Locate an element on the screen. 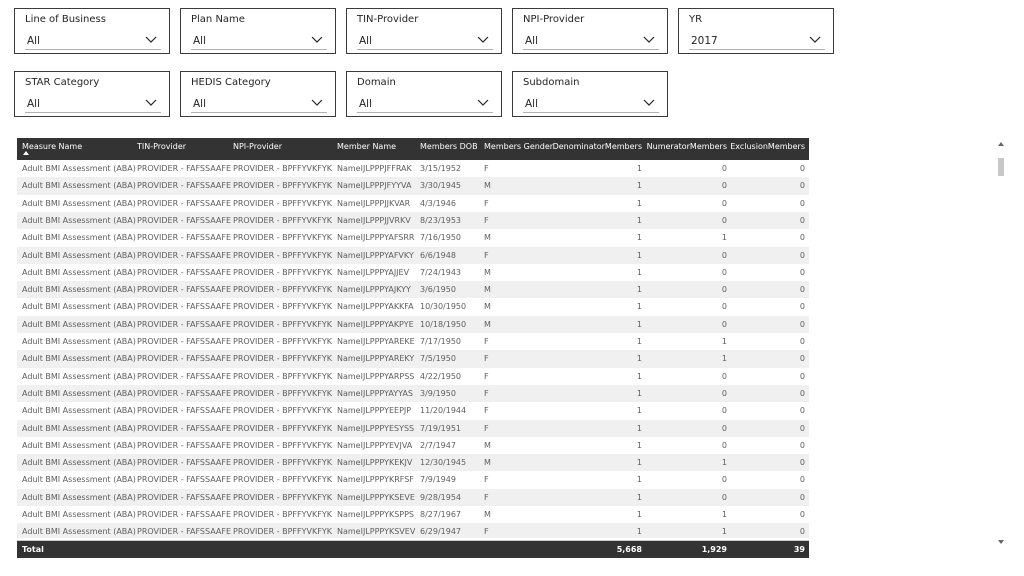 This screenshot has height=576, width=1024. slicer-title: Domain is located at coordinates (376, 82).